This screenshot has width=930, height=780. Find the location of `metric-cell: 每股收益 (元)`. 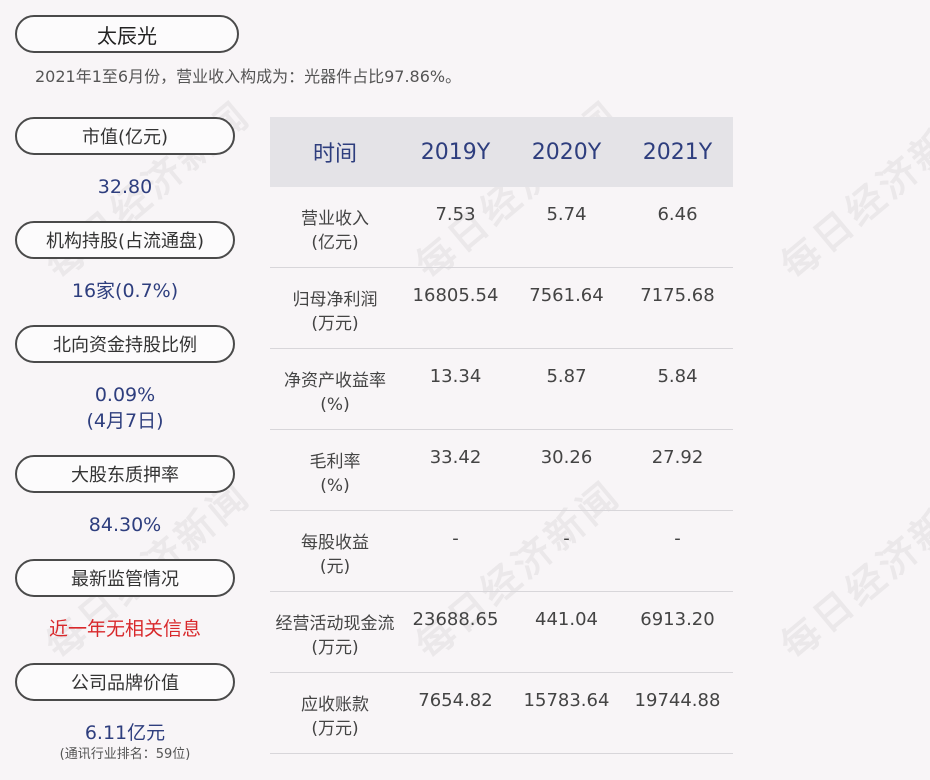

metric-cell: 每股收益 (元) is located at coordinates (335, 545).